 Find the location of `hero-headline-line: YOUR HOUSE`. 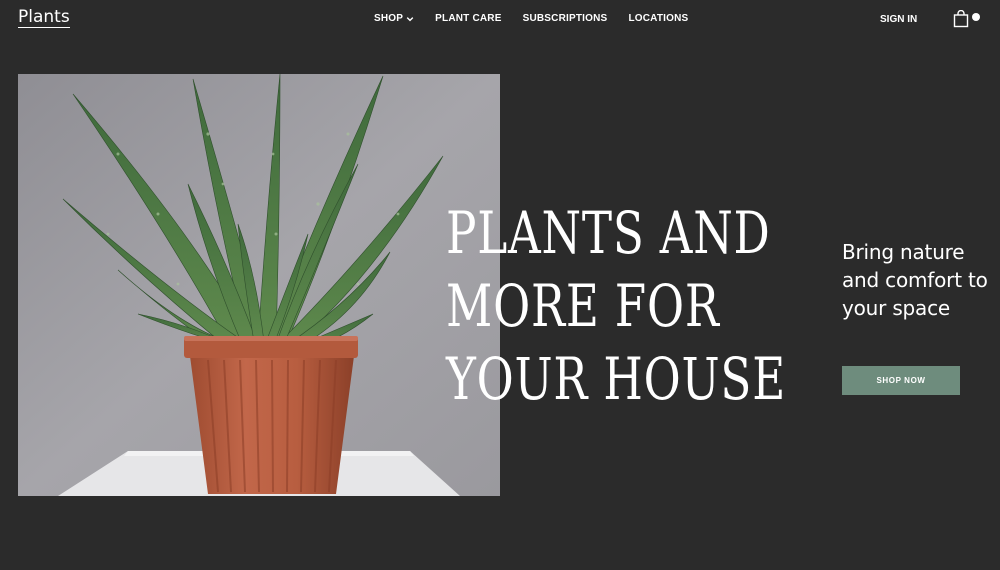

hero-headline-line: YOUR HOUSE is located at coordinates (616, 379).